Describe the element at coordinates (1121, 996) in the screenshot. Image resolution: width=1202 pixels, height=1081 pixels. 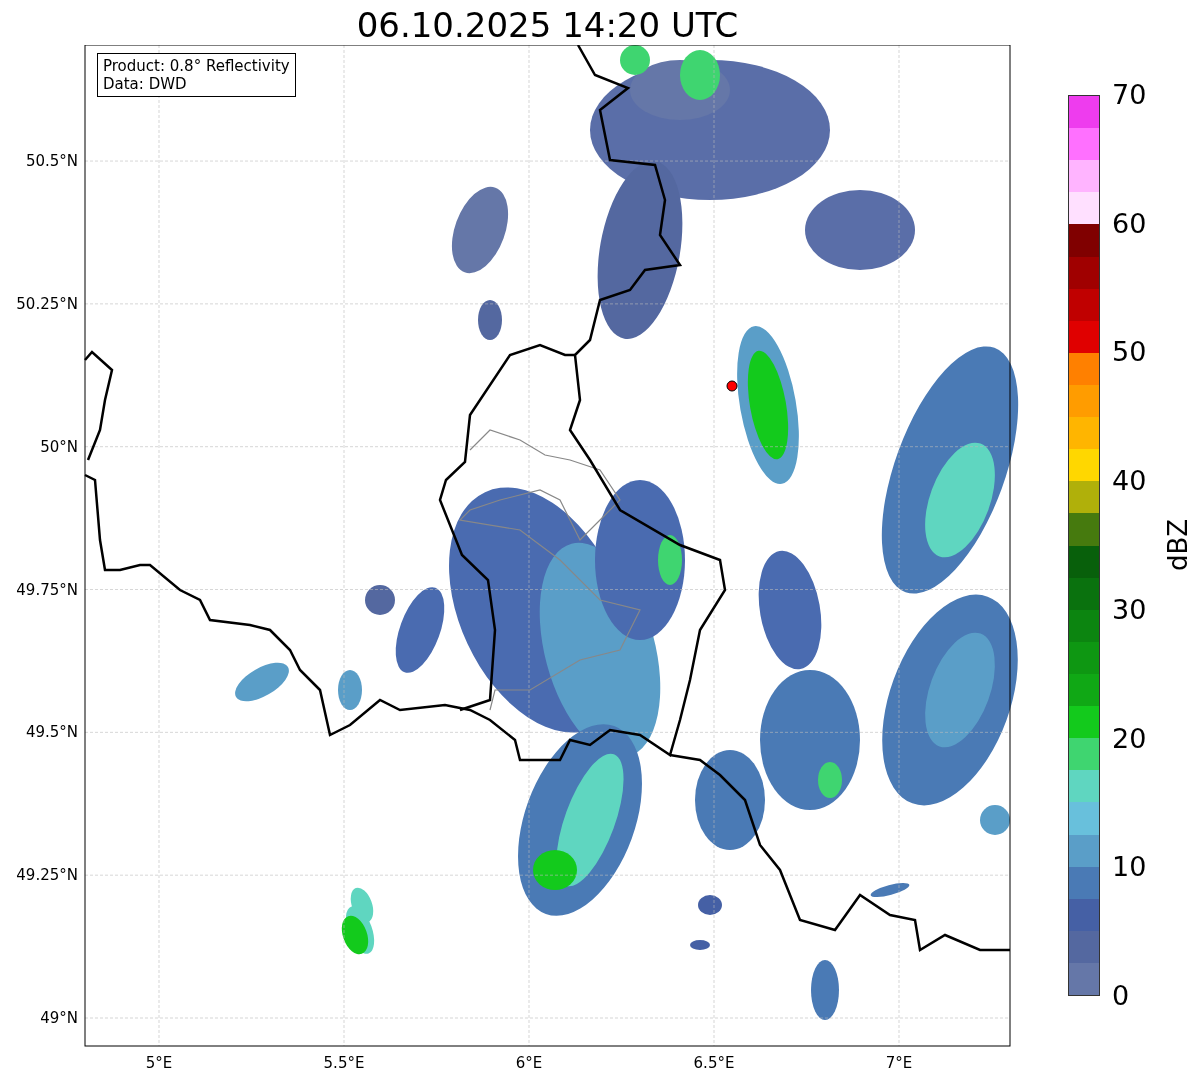
I see `colorbar-tick-label: 0` at that location.